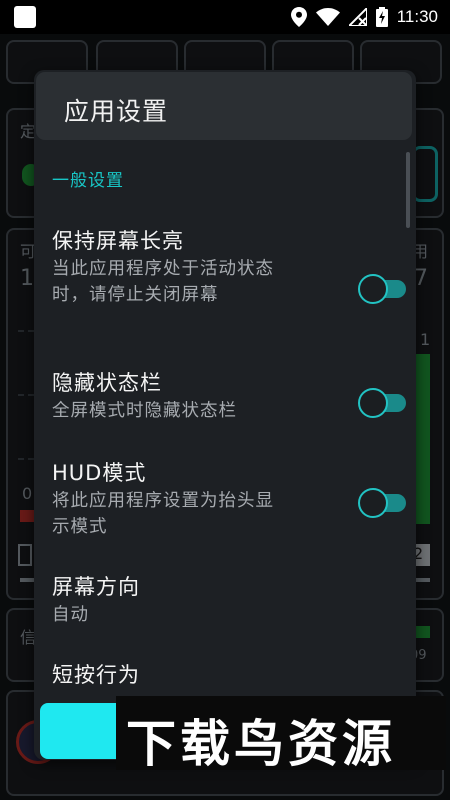  I want to click on pref-title: 短按行为, so click(96, 675).